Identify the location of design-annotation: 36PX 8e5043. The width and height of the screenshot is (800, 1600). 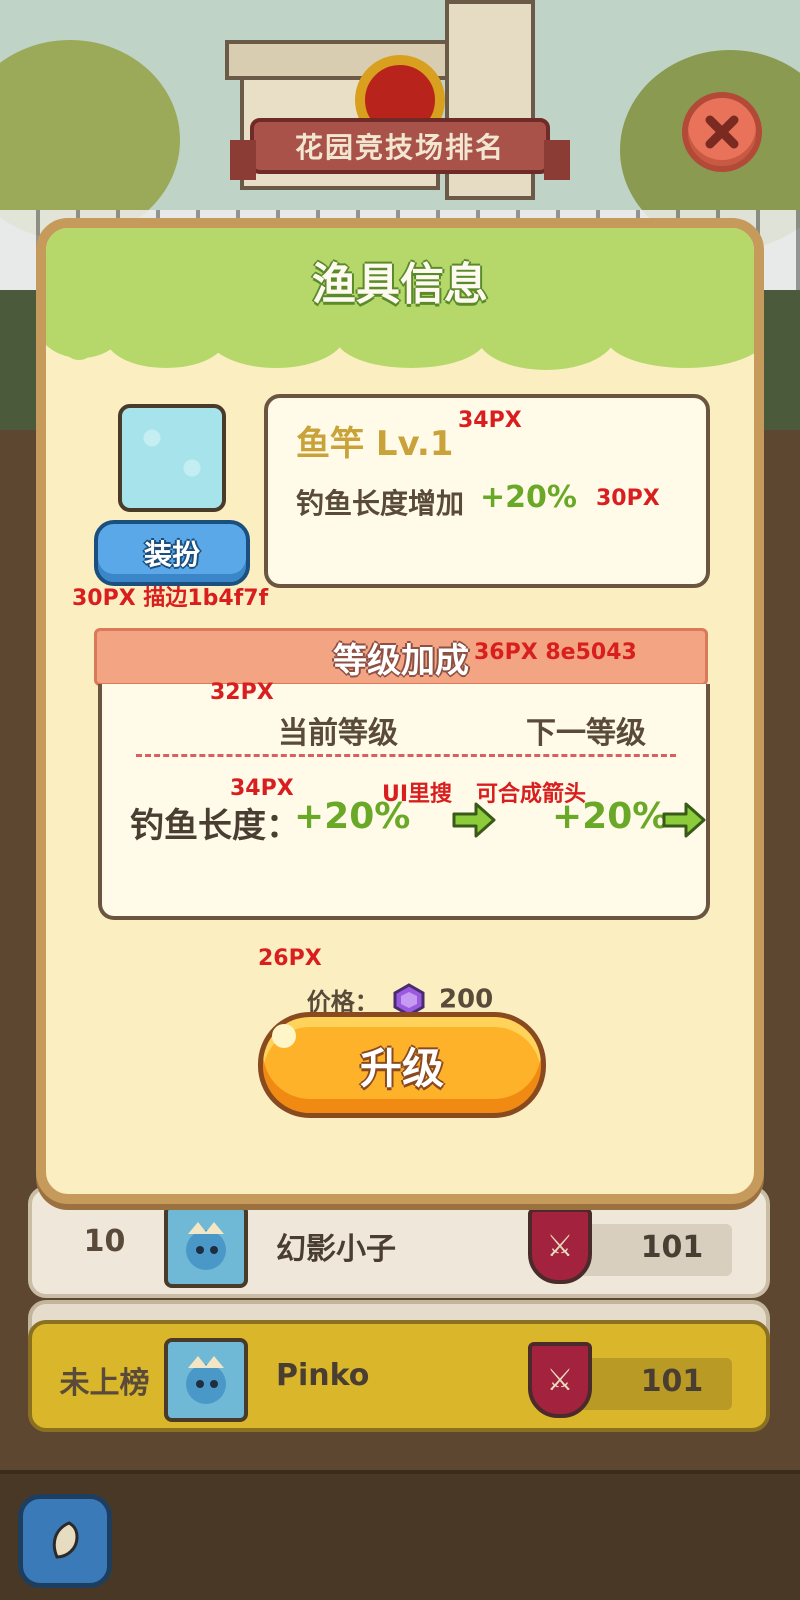
(555, 652).